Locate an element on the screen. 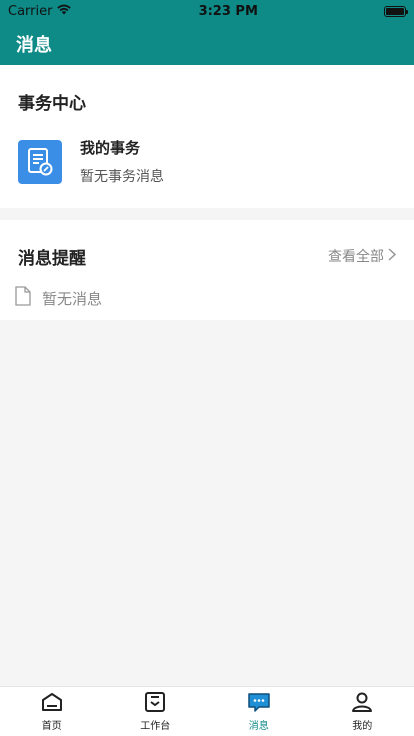 The height and width of the screenshot is (736, 414). home-icon is located at coordinates (52, 703).